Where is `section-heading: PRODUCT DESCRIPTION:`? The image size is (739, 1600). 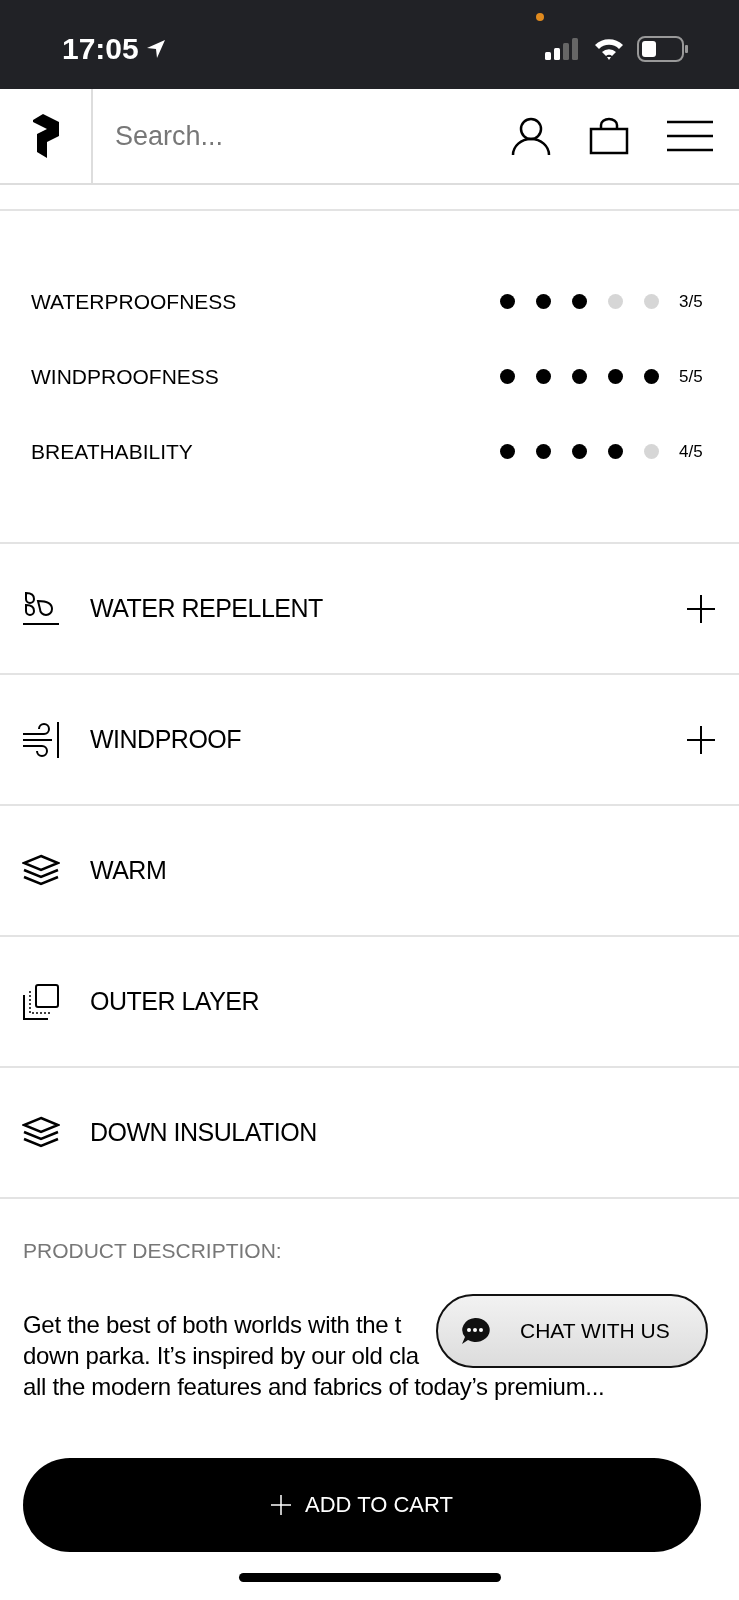
section-heading: PRODUCT DESCRIPTION: is located at coordinates (153, 1251).